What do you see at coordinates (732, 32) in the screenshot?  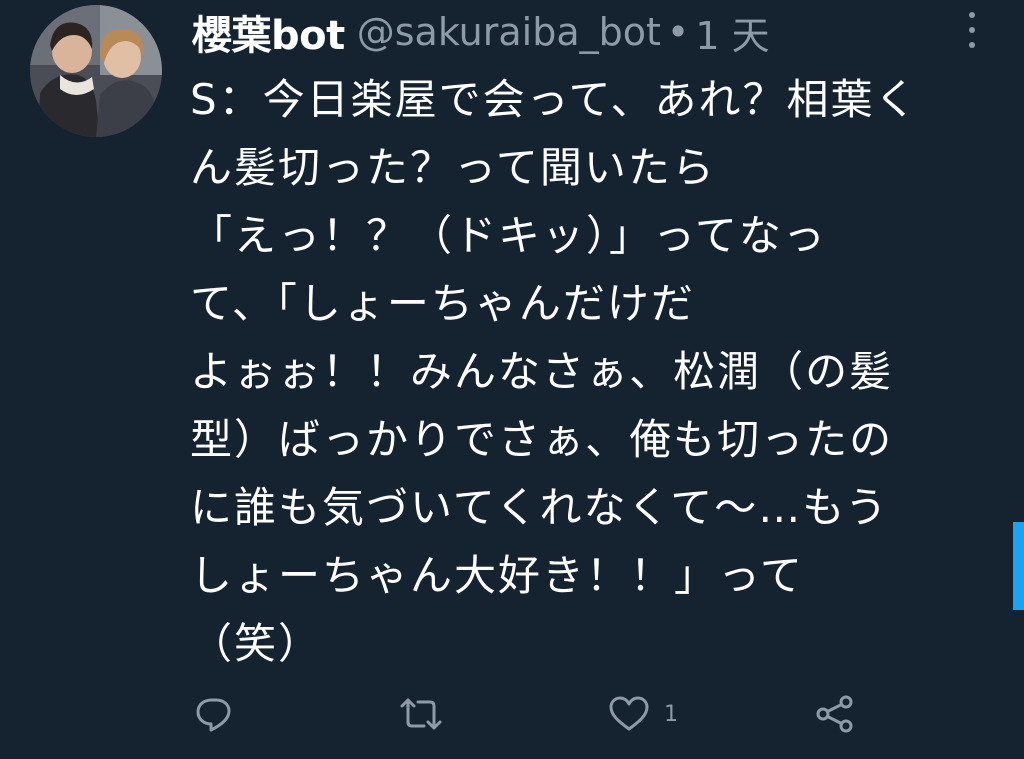 I see `timestamp: 1 天` at bounding box center [732, 32].